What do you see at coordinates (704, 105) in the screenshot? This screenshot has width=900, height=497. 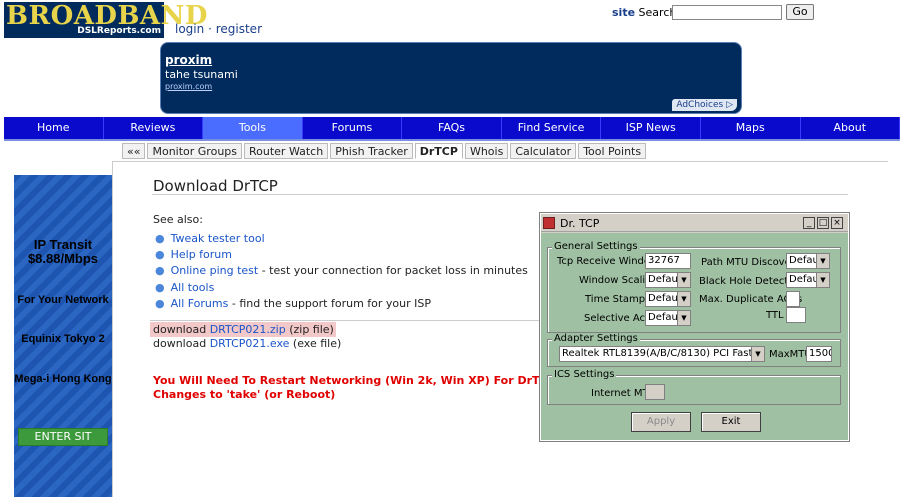 I see `adchoices-badge: AdChoices ▷` at bounding box center [704, 105].